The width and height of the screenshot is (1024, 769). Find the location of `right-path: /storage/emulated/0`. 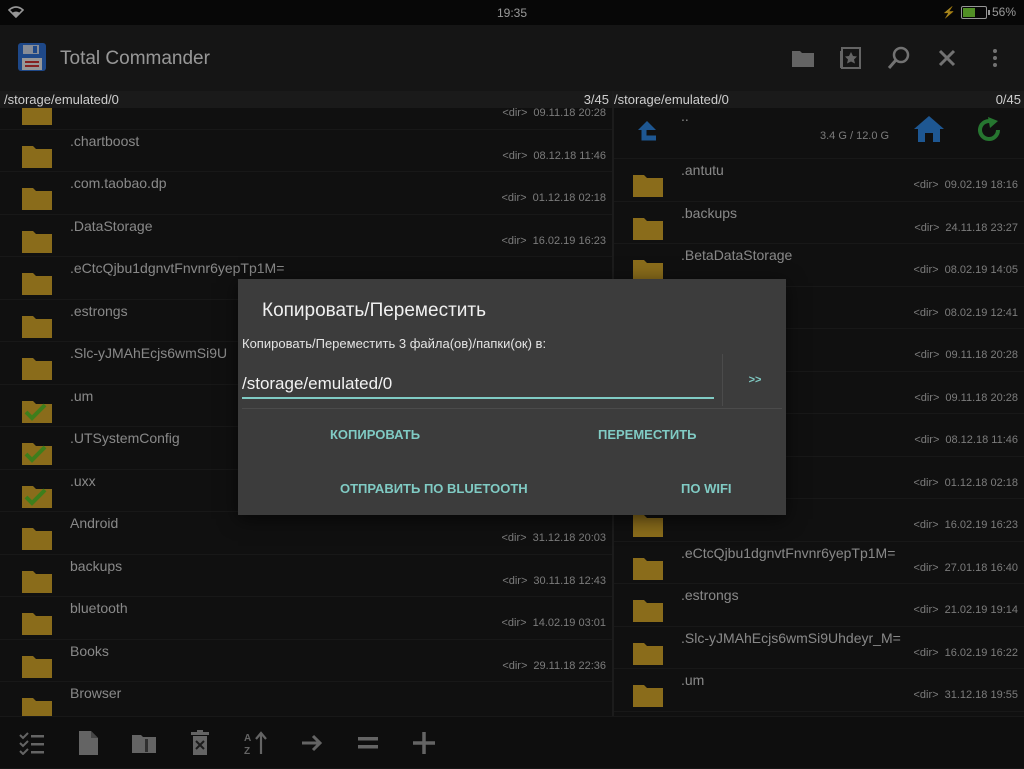

right-path: /storage/emulated/0 is located at coordinates (671, 99).